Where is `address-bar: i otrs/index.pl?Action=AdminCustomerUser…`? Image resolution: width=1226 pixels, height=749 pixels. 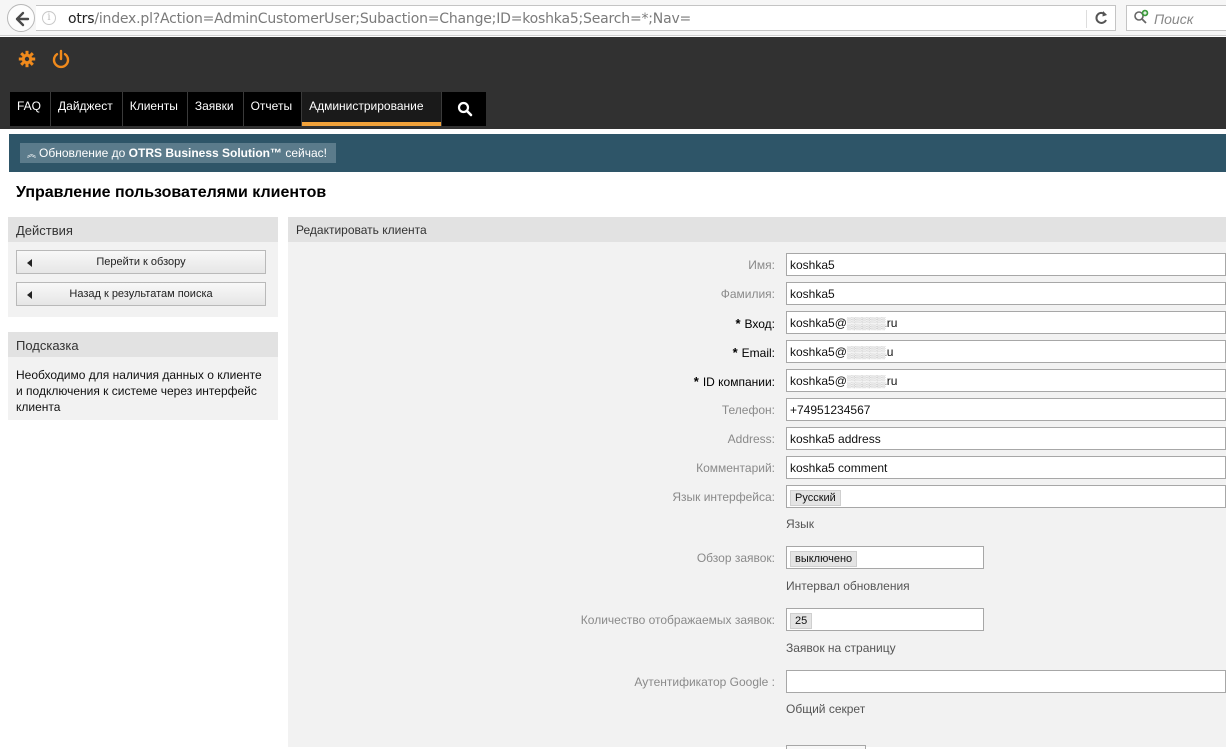 address-bar: i otrs/index.pl?Action=AdminCustomerUser… is located at coordinates (576, 18).